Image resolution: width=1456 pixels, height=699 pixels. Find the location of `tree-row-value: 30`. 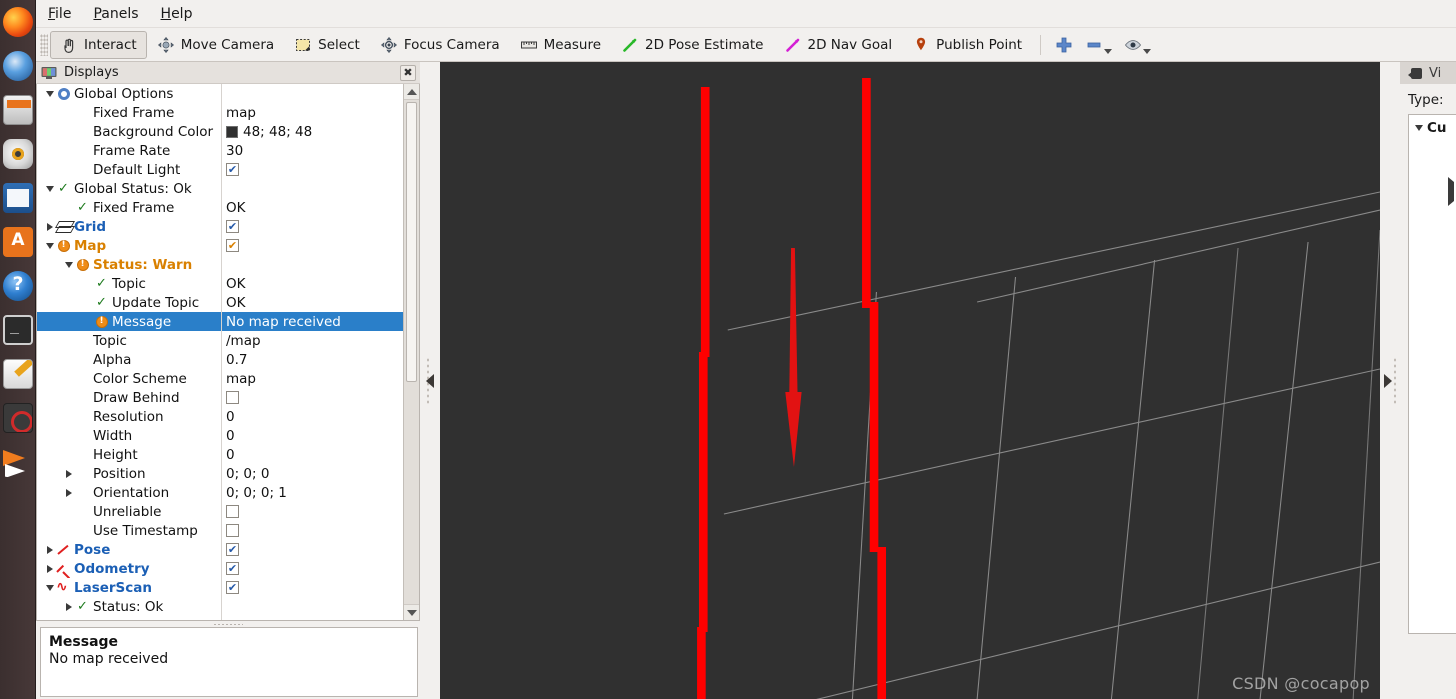

tree-row-value: 30 is located at coordinates (312, 151).